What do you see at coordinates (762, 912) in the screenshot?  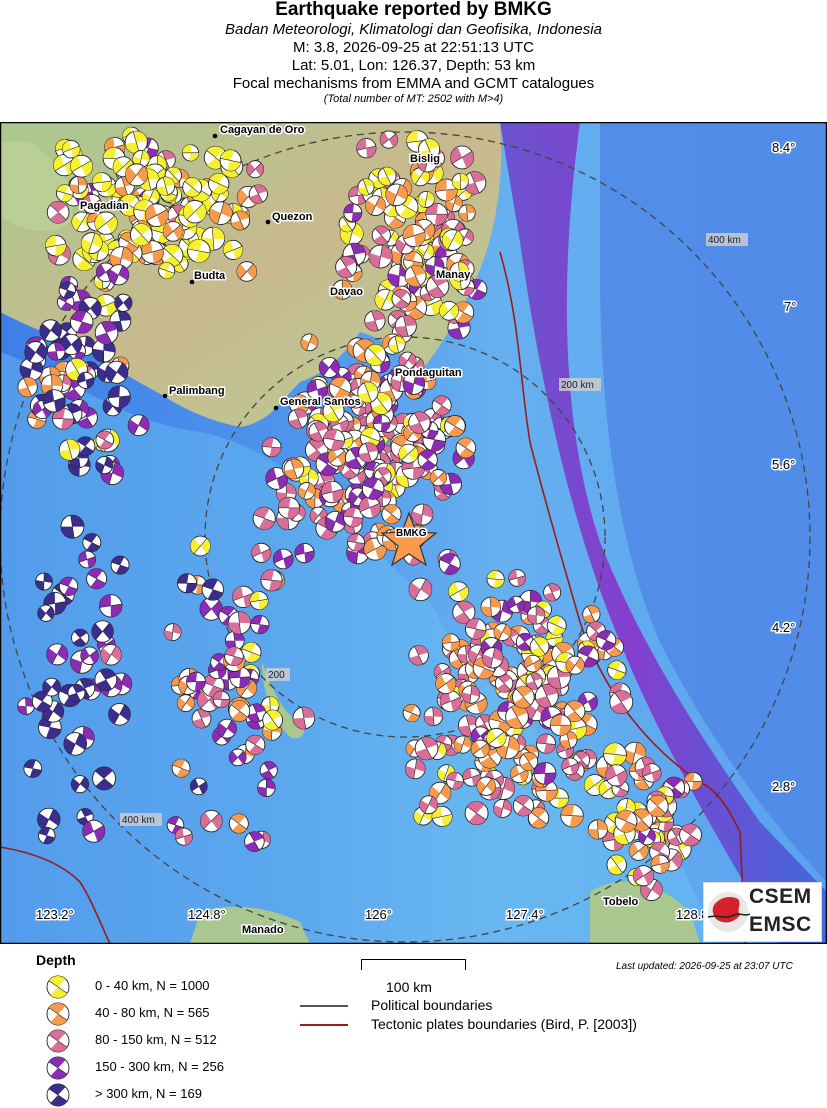 I see `csem-emsc-logo: CSEM EMSC` at bounding box center [762, 912].